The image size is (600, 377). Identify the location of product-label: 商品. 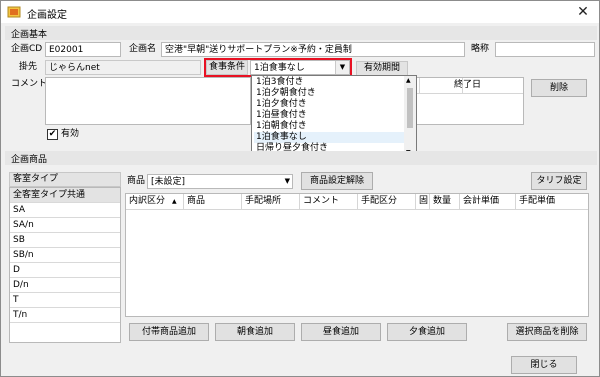
(136, 181).